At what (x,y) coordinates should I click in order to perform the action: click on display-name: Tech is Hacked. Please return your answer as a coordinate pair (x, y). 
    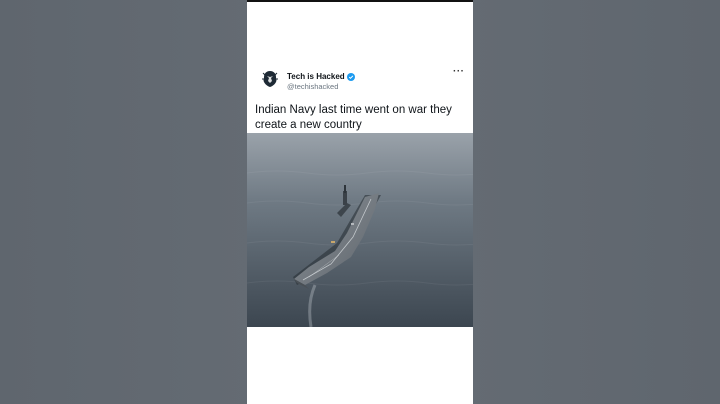
    Looking at the image, I should click on (316, 76).